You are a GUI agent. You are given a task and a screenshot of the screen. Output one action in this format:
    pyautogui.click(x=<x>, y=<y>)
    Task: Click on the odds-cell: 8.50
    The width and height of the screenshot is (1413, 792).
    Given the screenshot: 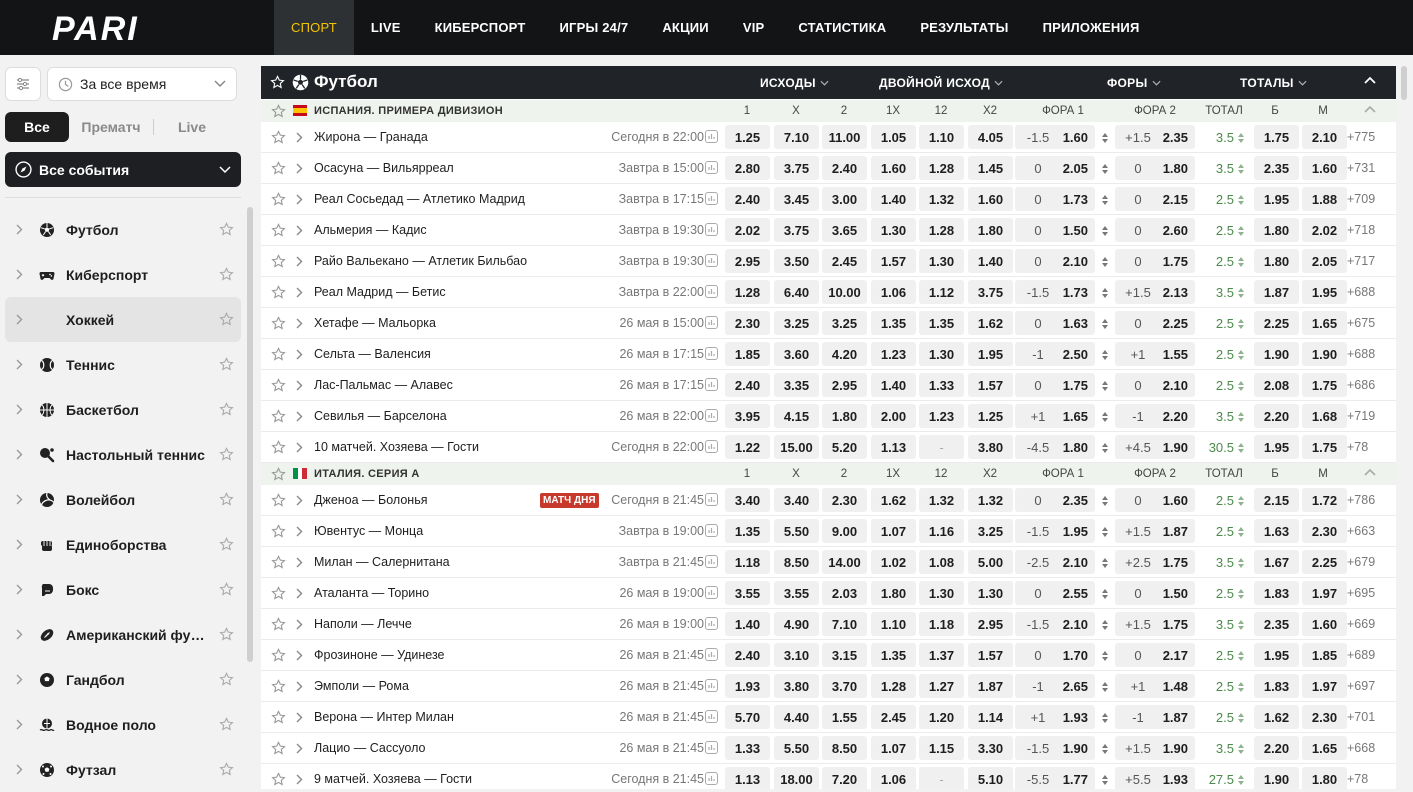 What is the action you would take?
    pyautogui.click(x=844, y=748)
    